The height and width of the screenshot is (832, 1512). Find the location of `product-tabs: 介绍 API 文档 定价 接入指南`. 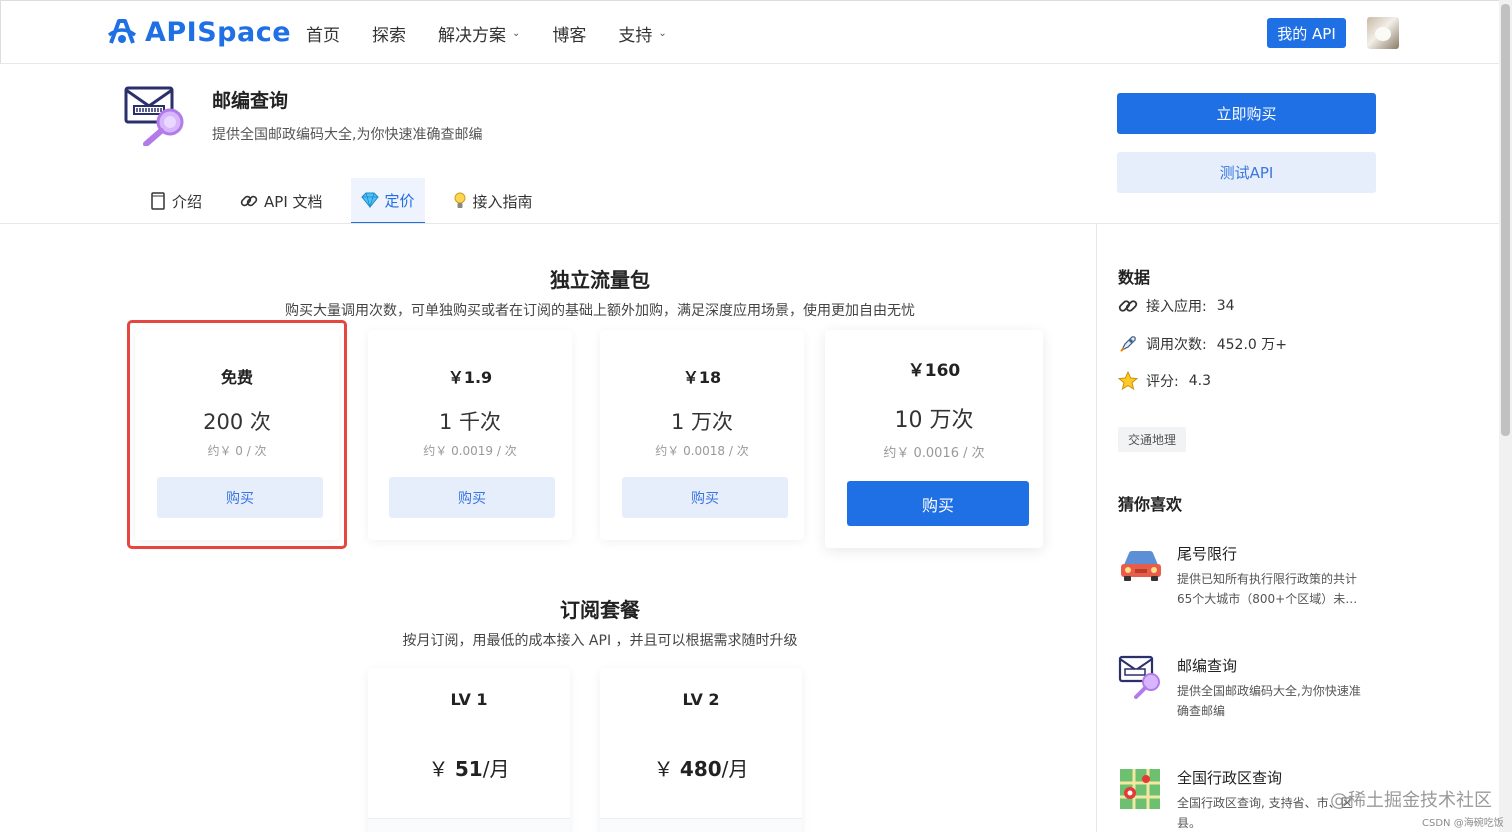

product-tabs: 介绍 API 文档 定价 接入指南 is located at coordinates (350, 201).